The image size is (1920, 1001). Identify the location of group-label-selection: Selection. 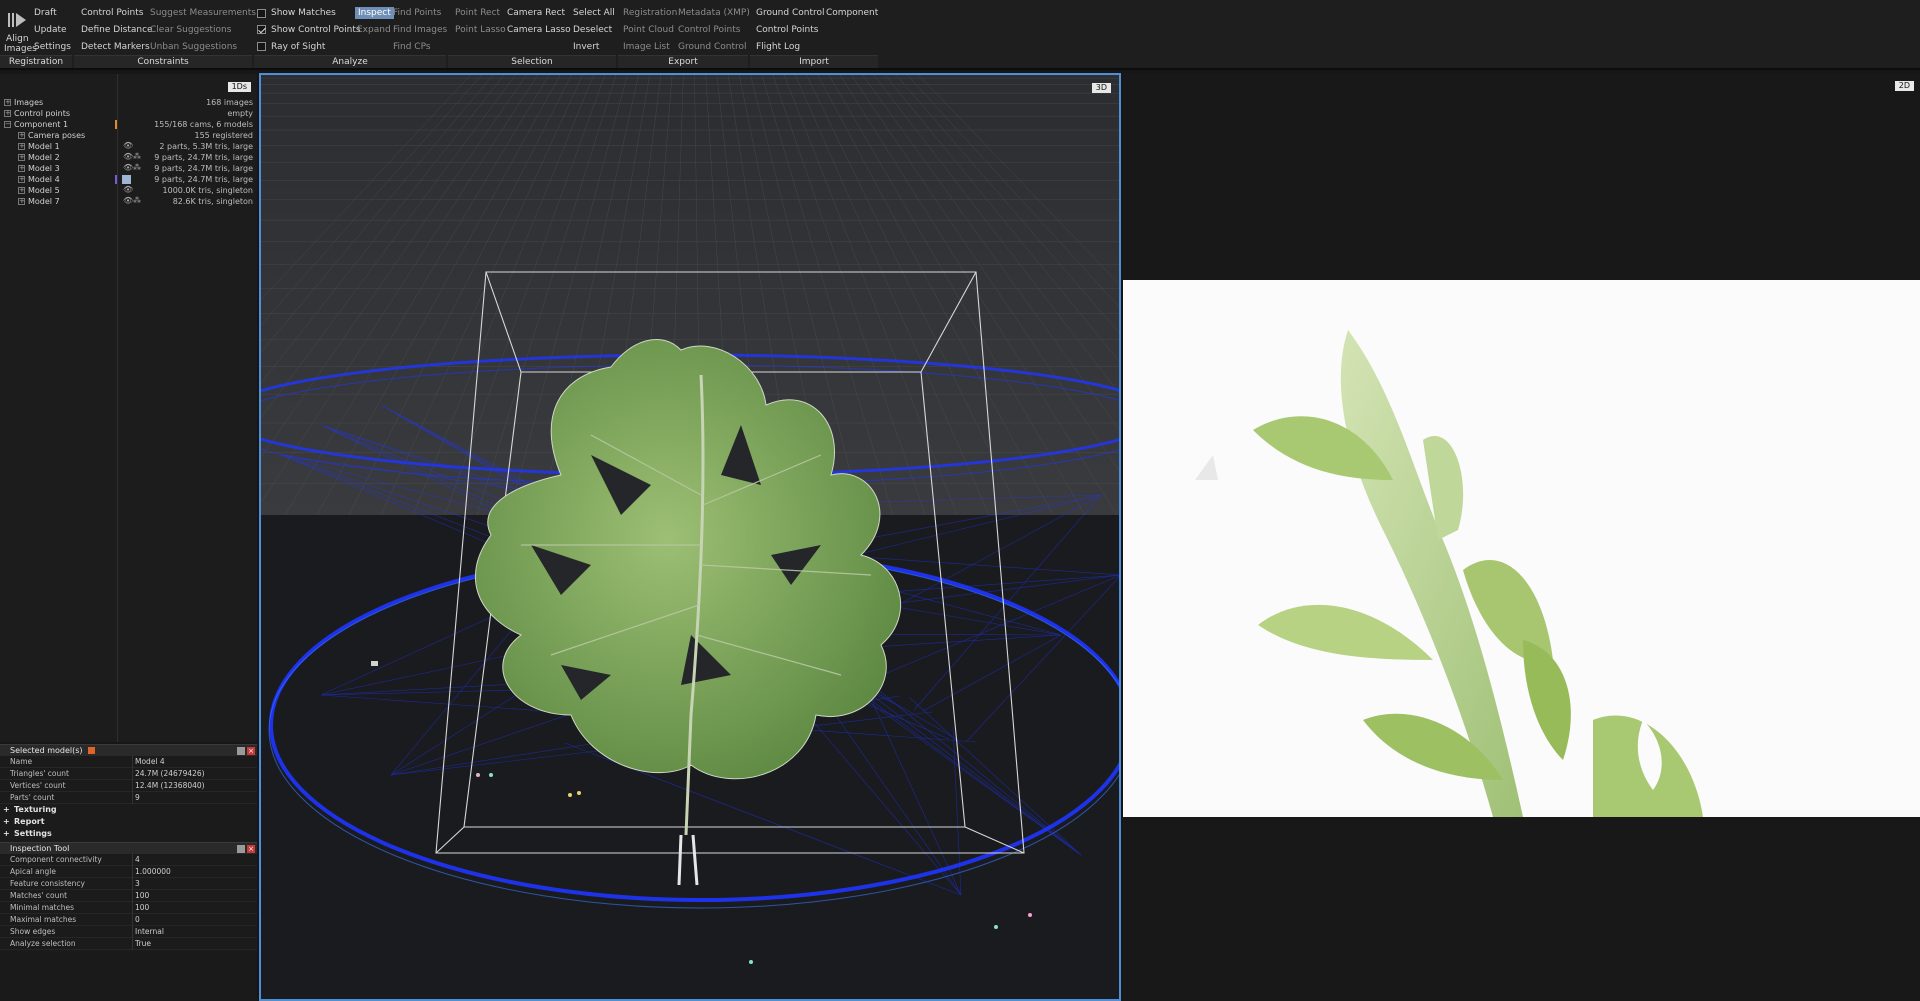
(532, 61).